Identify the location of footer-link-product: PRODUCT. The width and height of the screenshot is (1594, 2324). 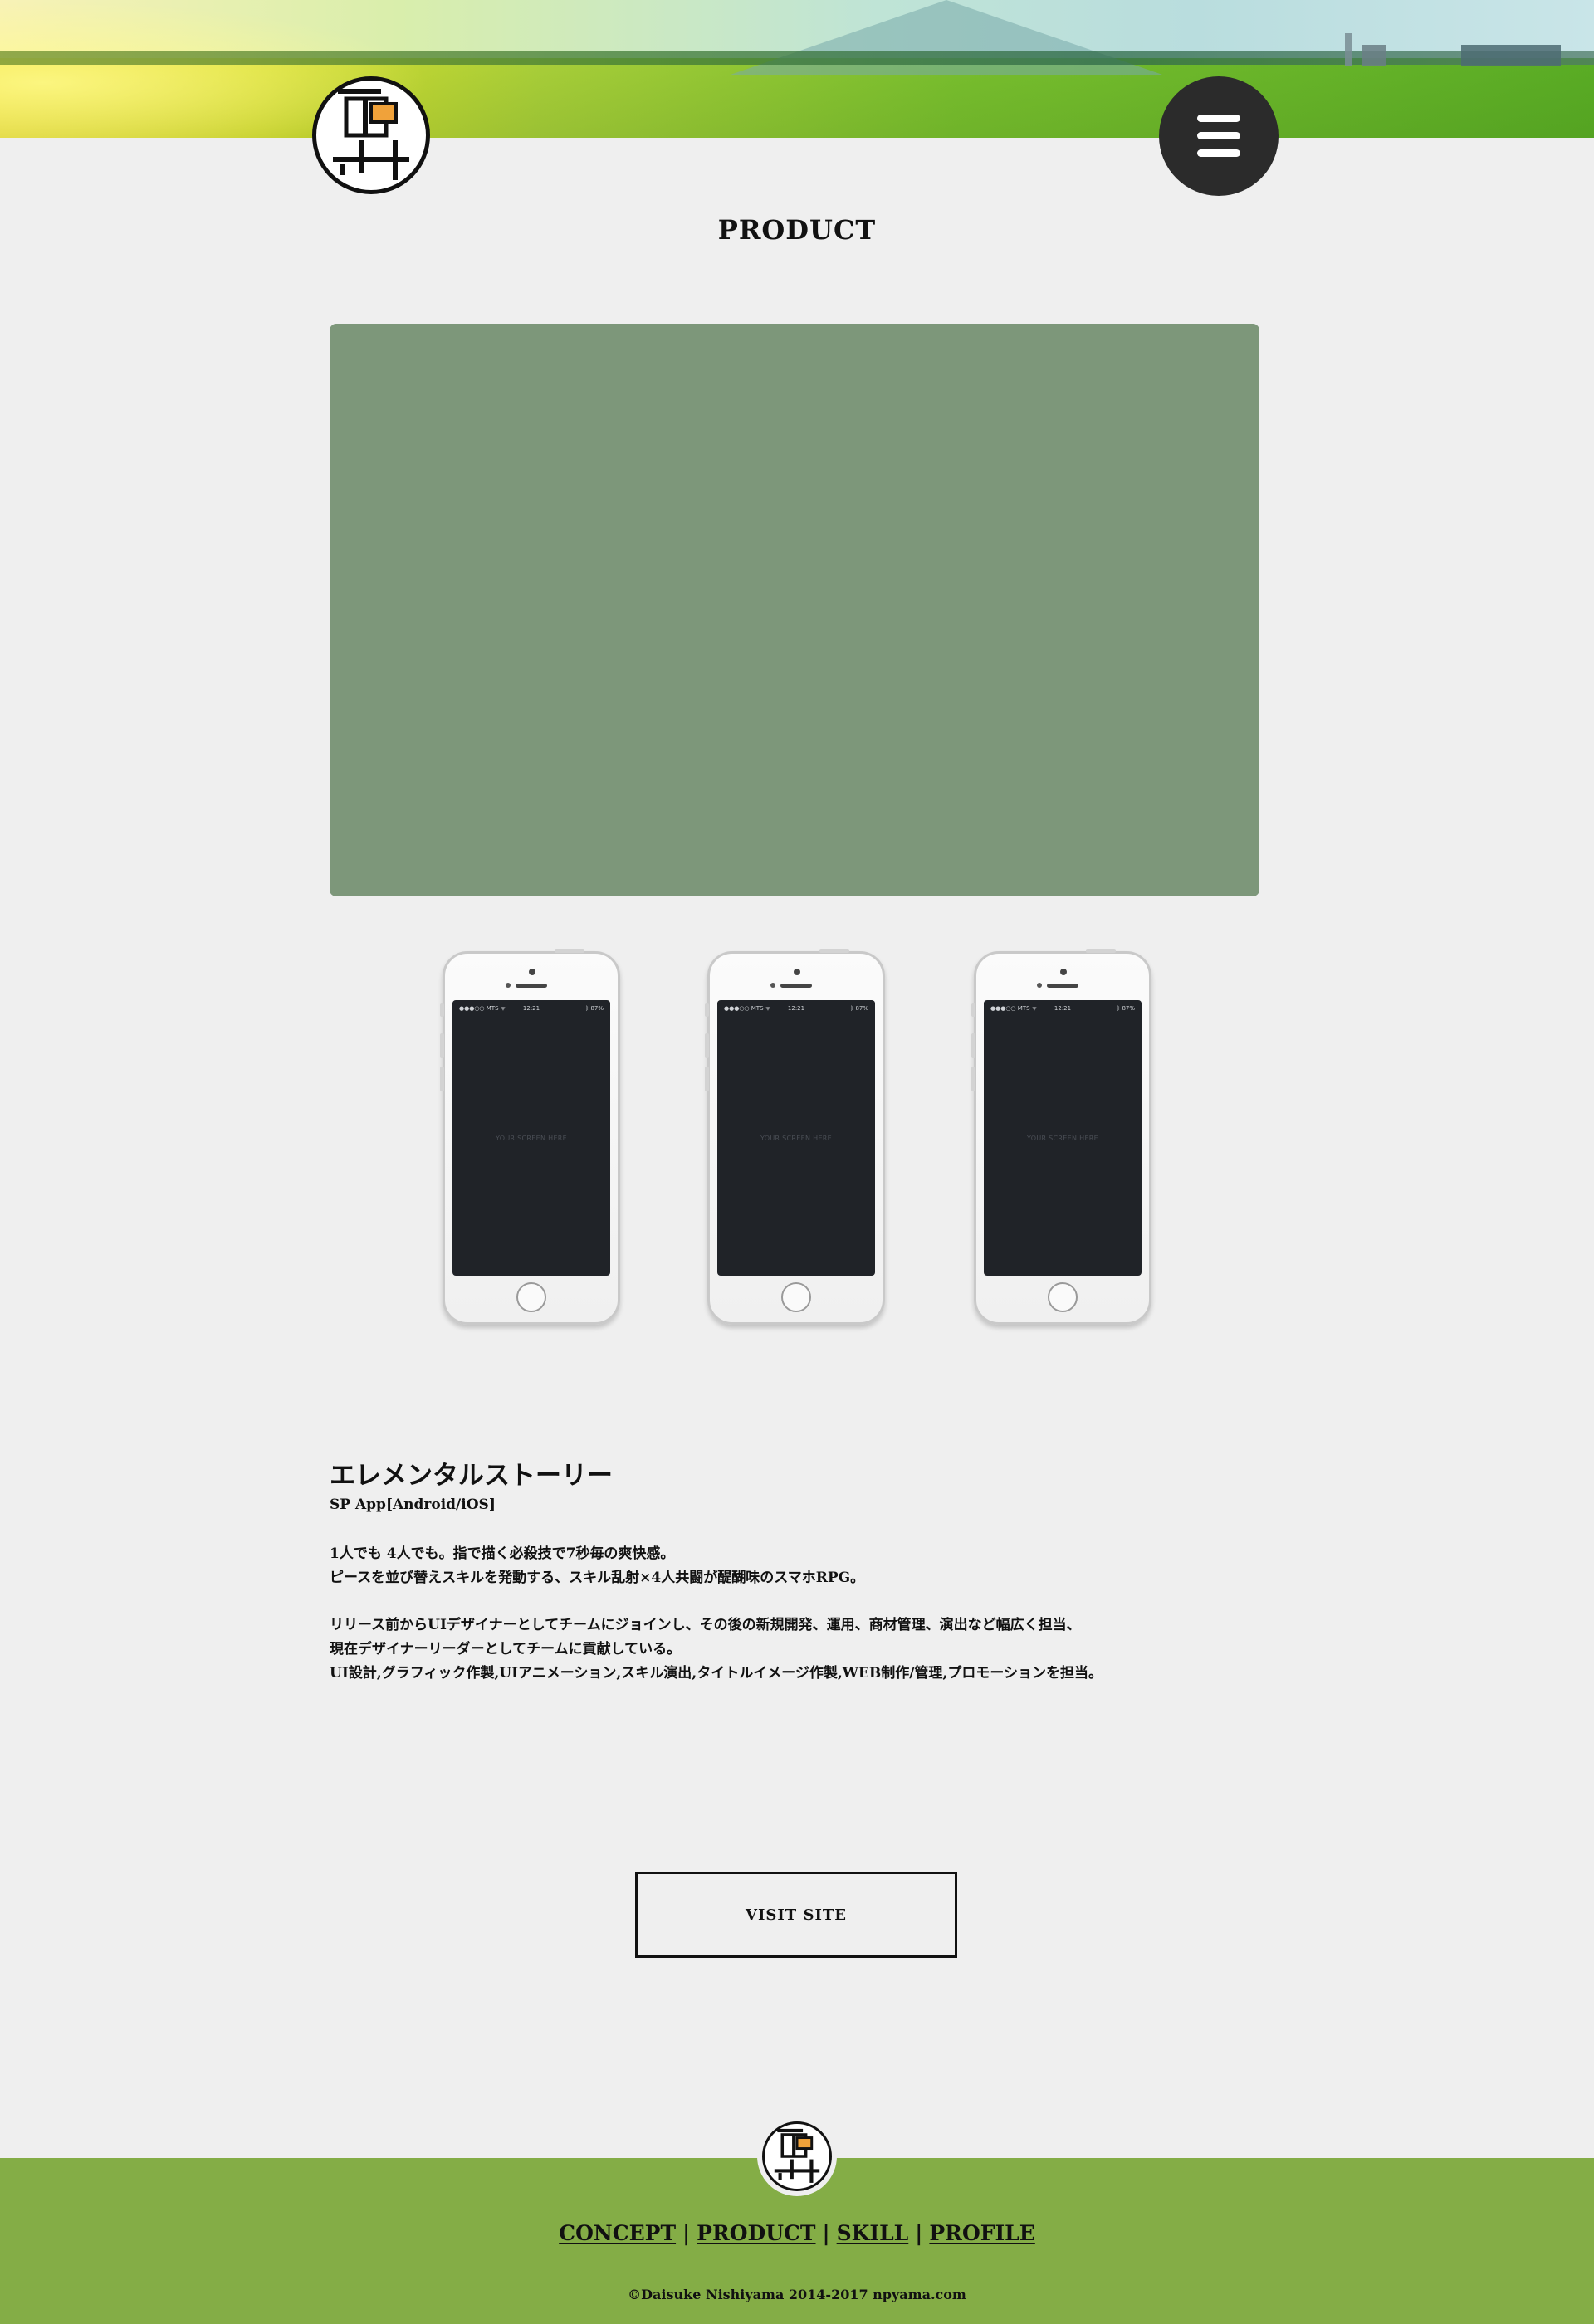
(756, 2233).